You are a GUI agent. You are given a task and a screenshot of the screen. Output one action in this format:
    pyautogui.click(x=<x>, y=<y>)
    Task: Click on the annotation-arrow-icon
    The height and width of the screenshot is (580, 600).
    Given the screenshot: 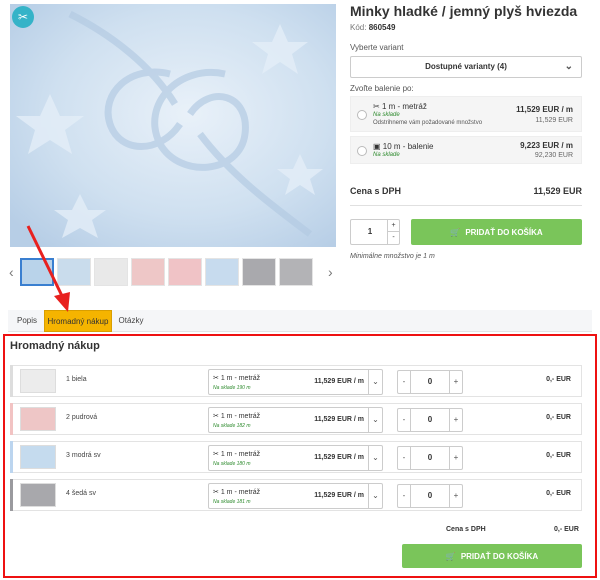 What is the action you would take?
    pyautogui.click(x=48, y=268)
    